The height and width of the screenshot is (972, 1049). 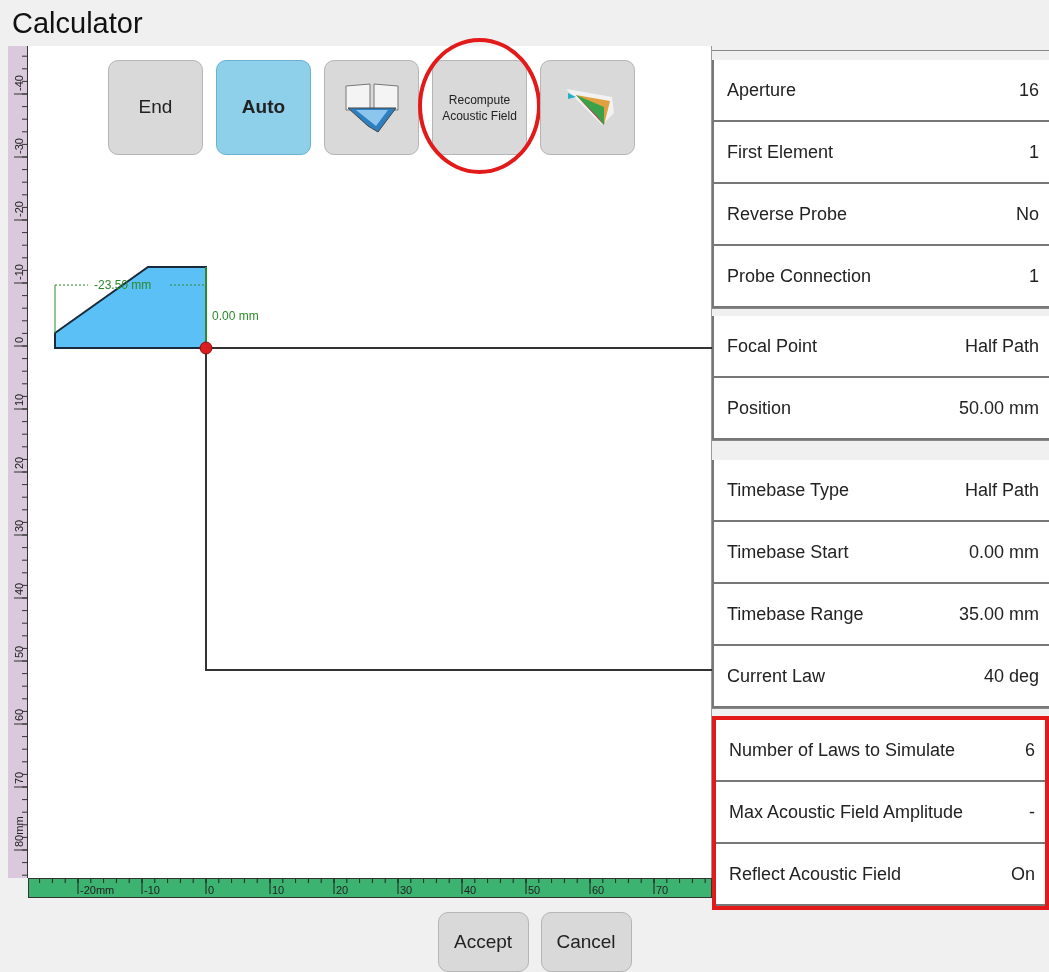 I want to click on ruler-label: -20, so click(x=19, y=209).